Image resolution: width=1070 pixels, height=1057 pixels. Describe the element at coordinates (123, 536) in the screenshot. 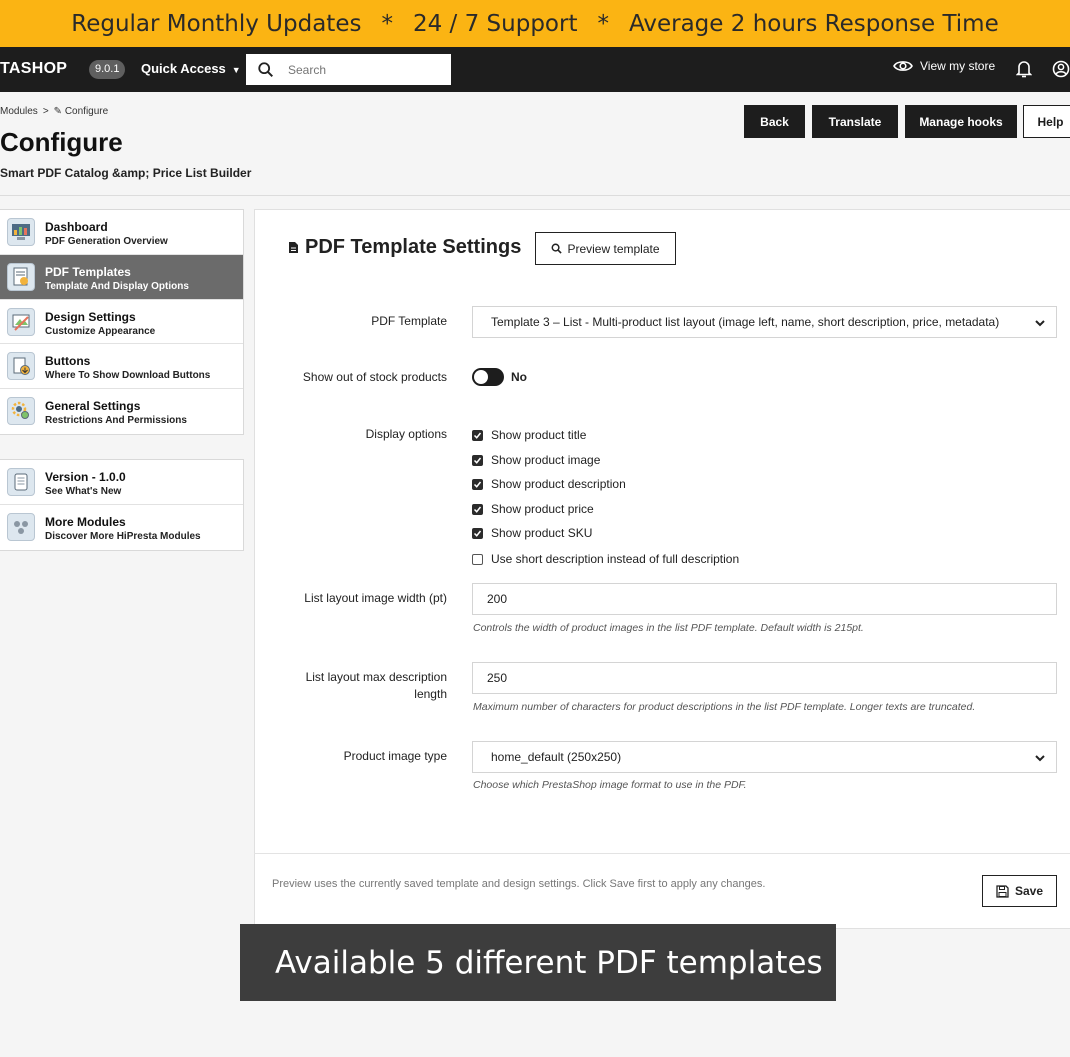

I see `sidebar-item-subtitle: Discover More HiPresta Modules` at that location.